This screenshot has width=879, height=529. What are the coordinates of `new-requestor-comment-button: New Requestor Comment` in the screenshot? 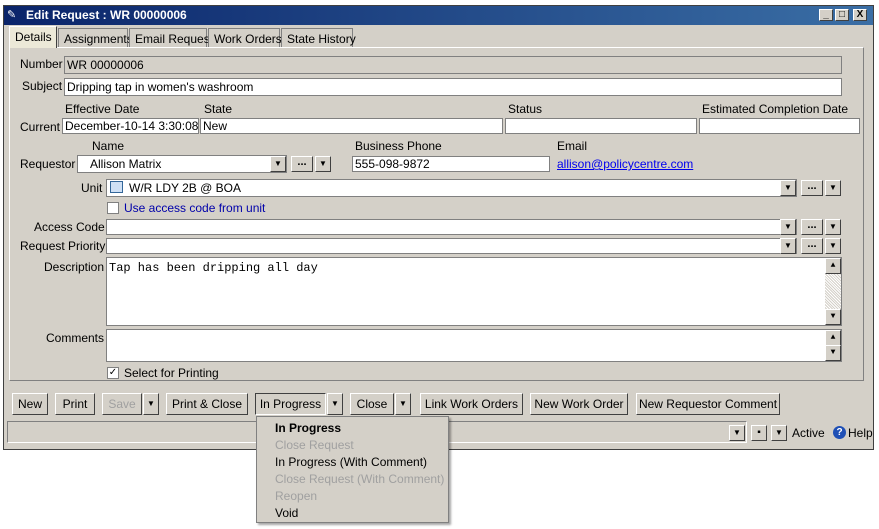 It's located at (708, 404).